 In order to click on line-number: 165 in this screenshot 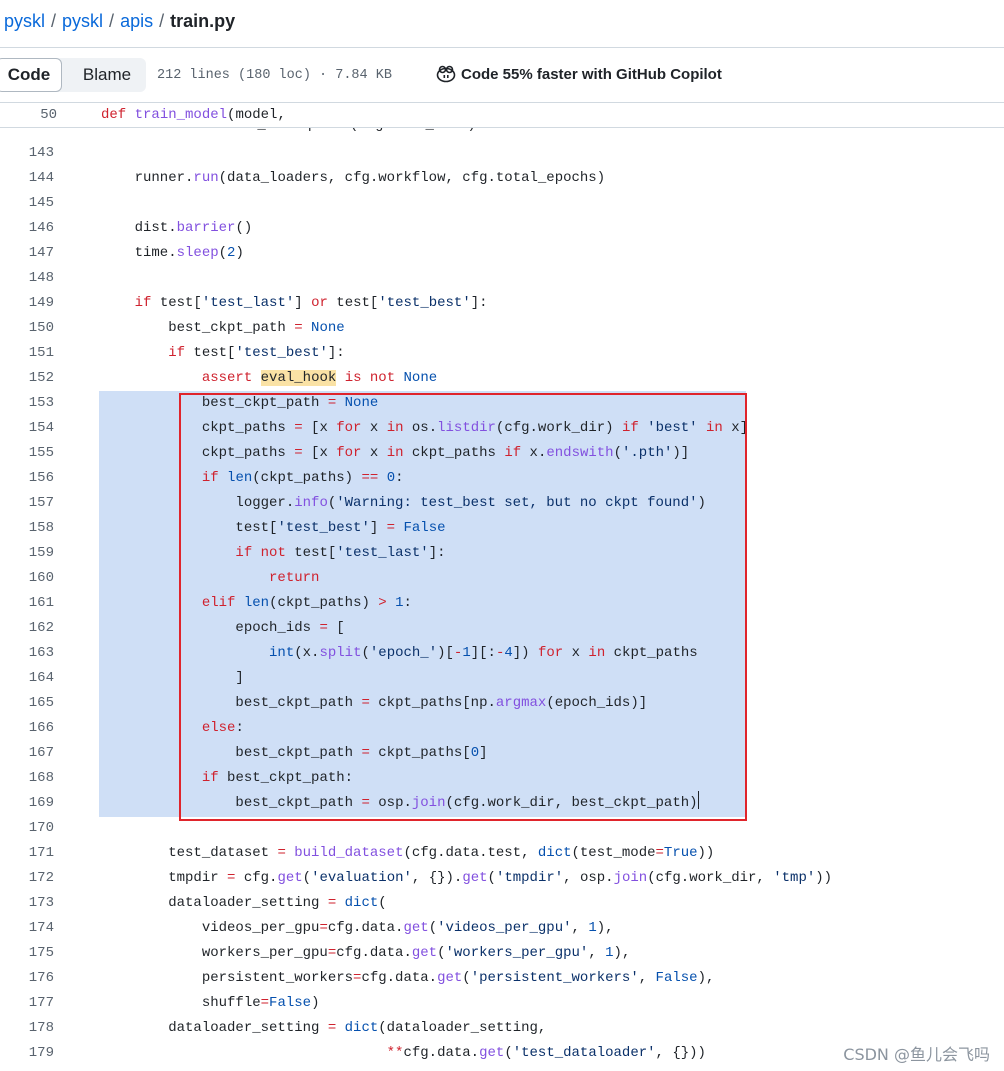, I will do `click(27, 703)`.